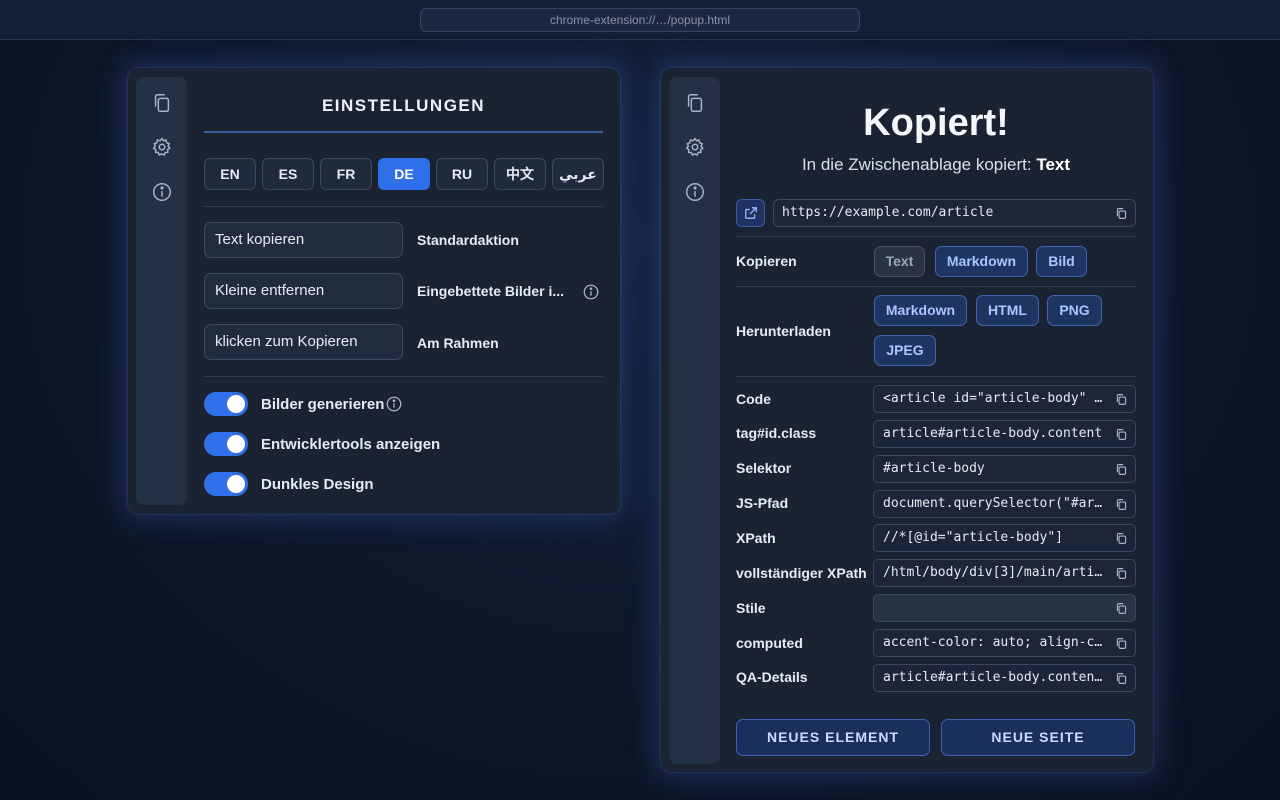 The width and height of the screenshot is (1280, 800). What do you see at coordinates (303, 240) in the screenshot?
I see `default-action-select: Text kopieren` at bounding box center [303, 240].